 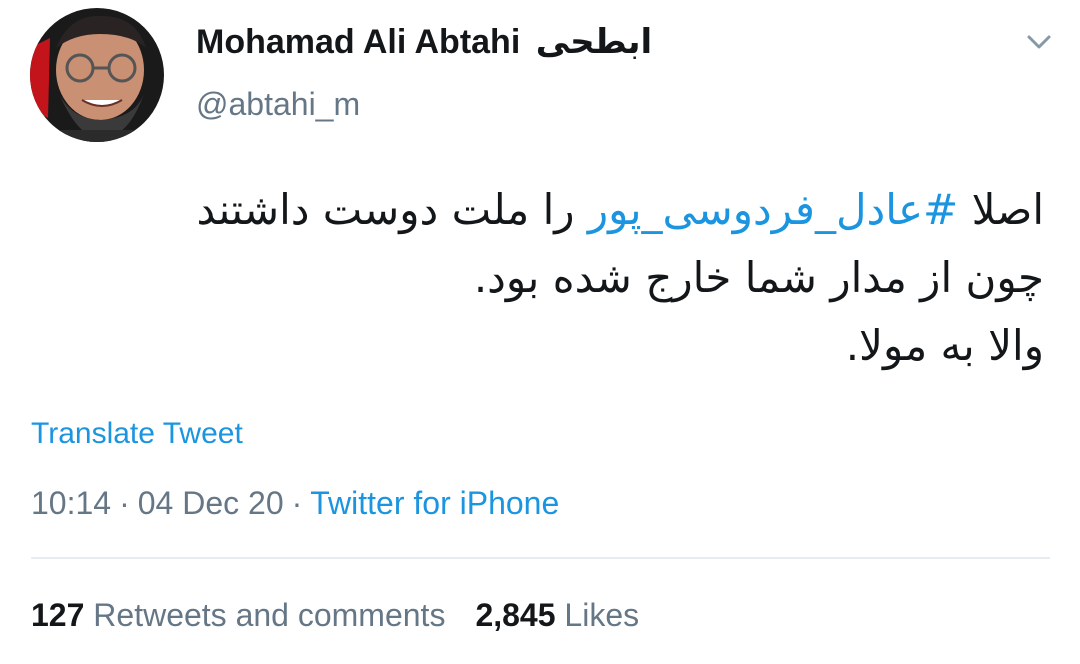 I want to click on likes-label: Likes, so click(x=602, y=615).